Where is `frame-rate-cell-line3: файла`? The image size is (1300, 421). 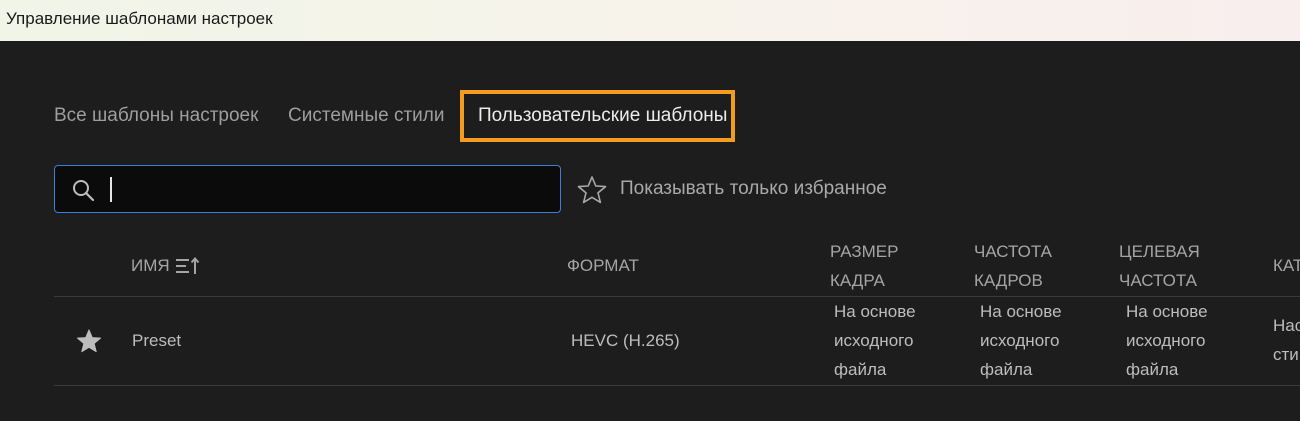
frame-rate-cell-line3: файла is located at coordinates (1006, 369).